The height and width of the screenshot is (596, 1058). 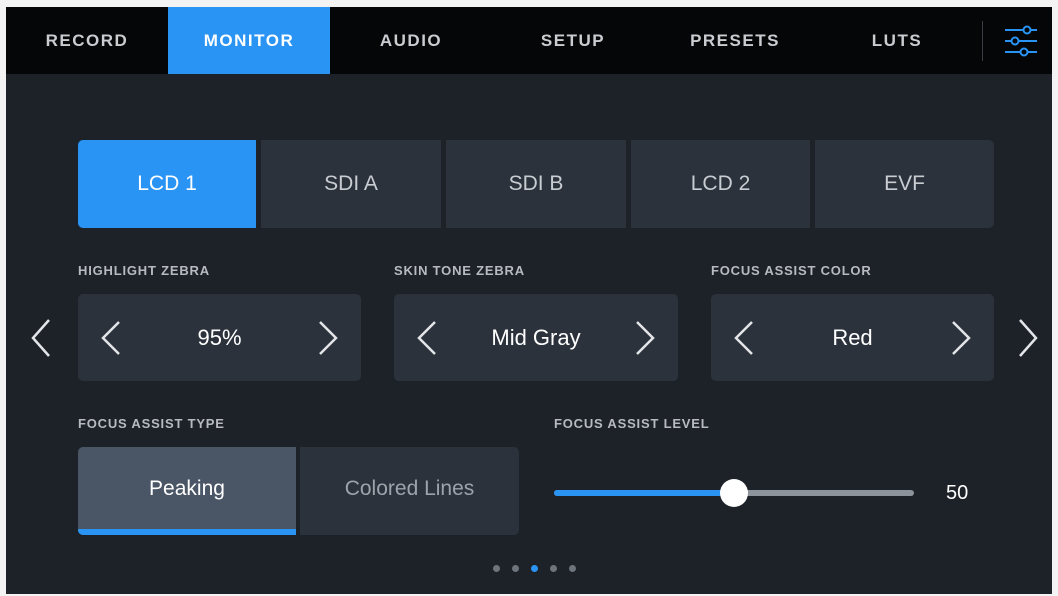 I want to click on focus-assist-color-label: FOCUS ASSIST COLOR, so click(x=791, y=270).